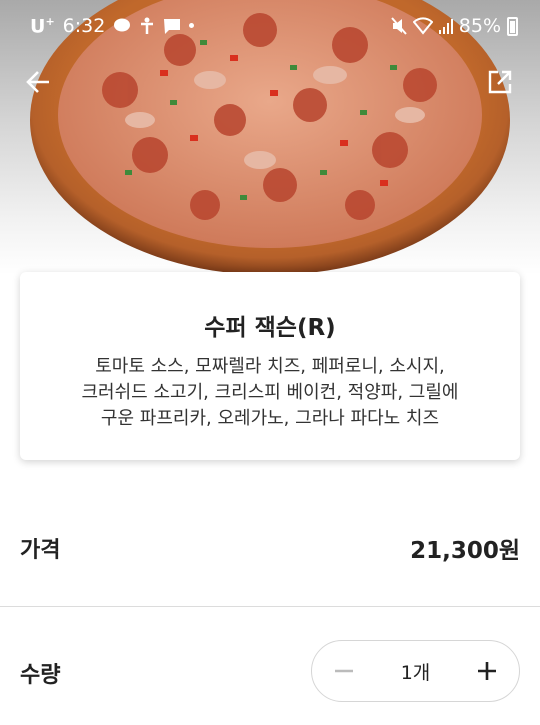  I want to click on notification-dot-icon, so click(192, 26).